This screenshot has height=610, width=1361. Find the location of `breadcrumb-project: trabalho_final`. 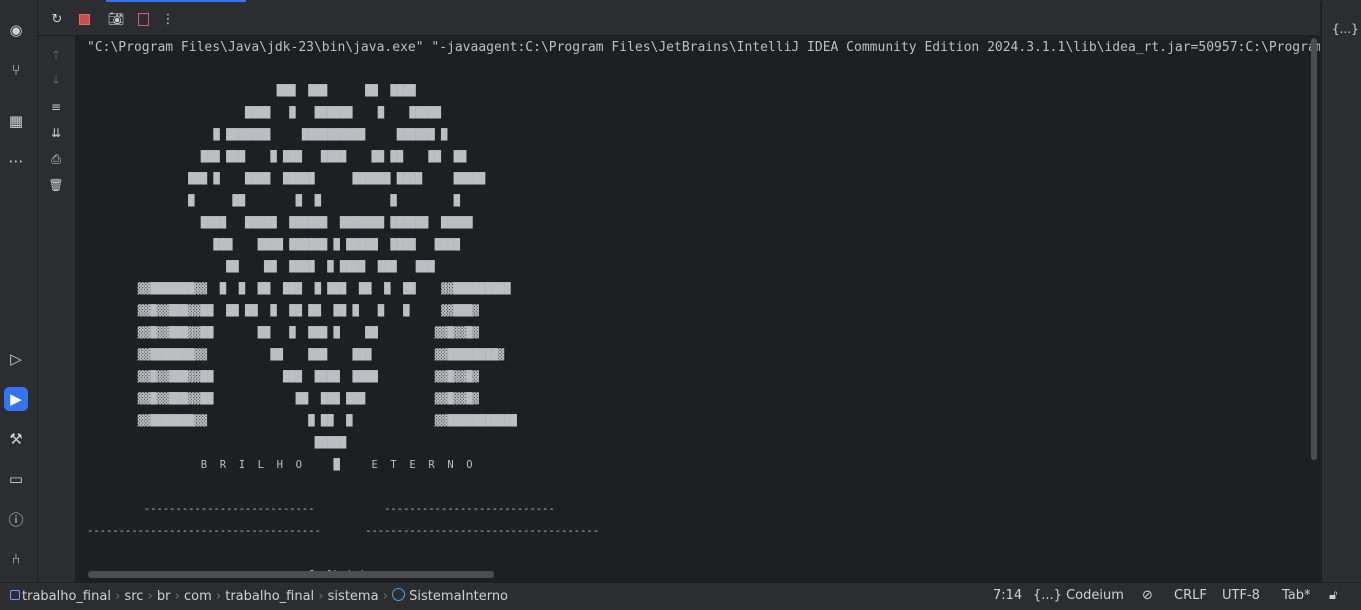

breadcrumb-project: trabalho_final is located at coordinates (66, 596).